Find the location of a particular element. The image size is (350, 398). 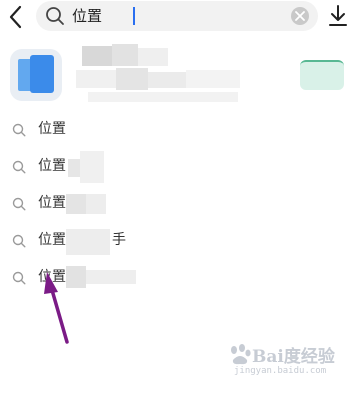

watermark: Bai度经验 jingyan.baidu.com is located at coordinates (288, 364).